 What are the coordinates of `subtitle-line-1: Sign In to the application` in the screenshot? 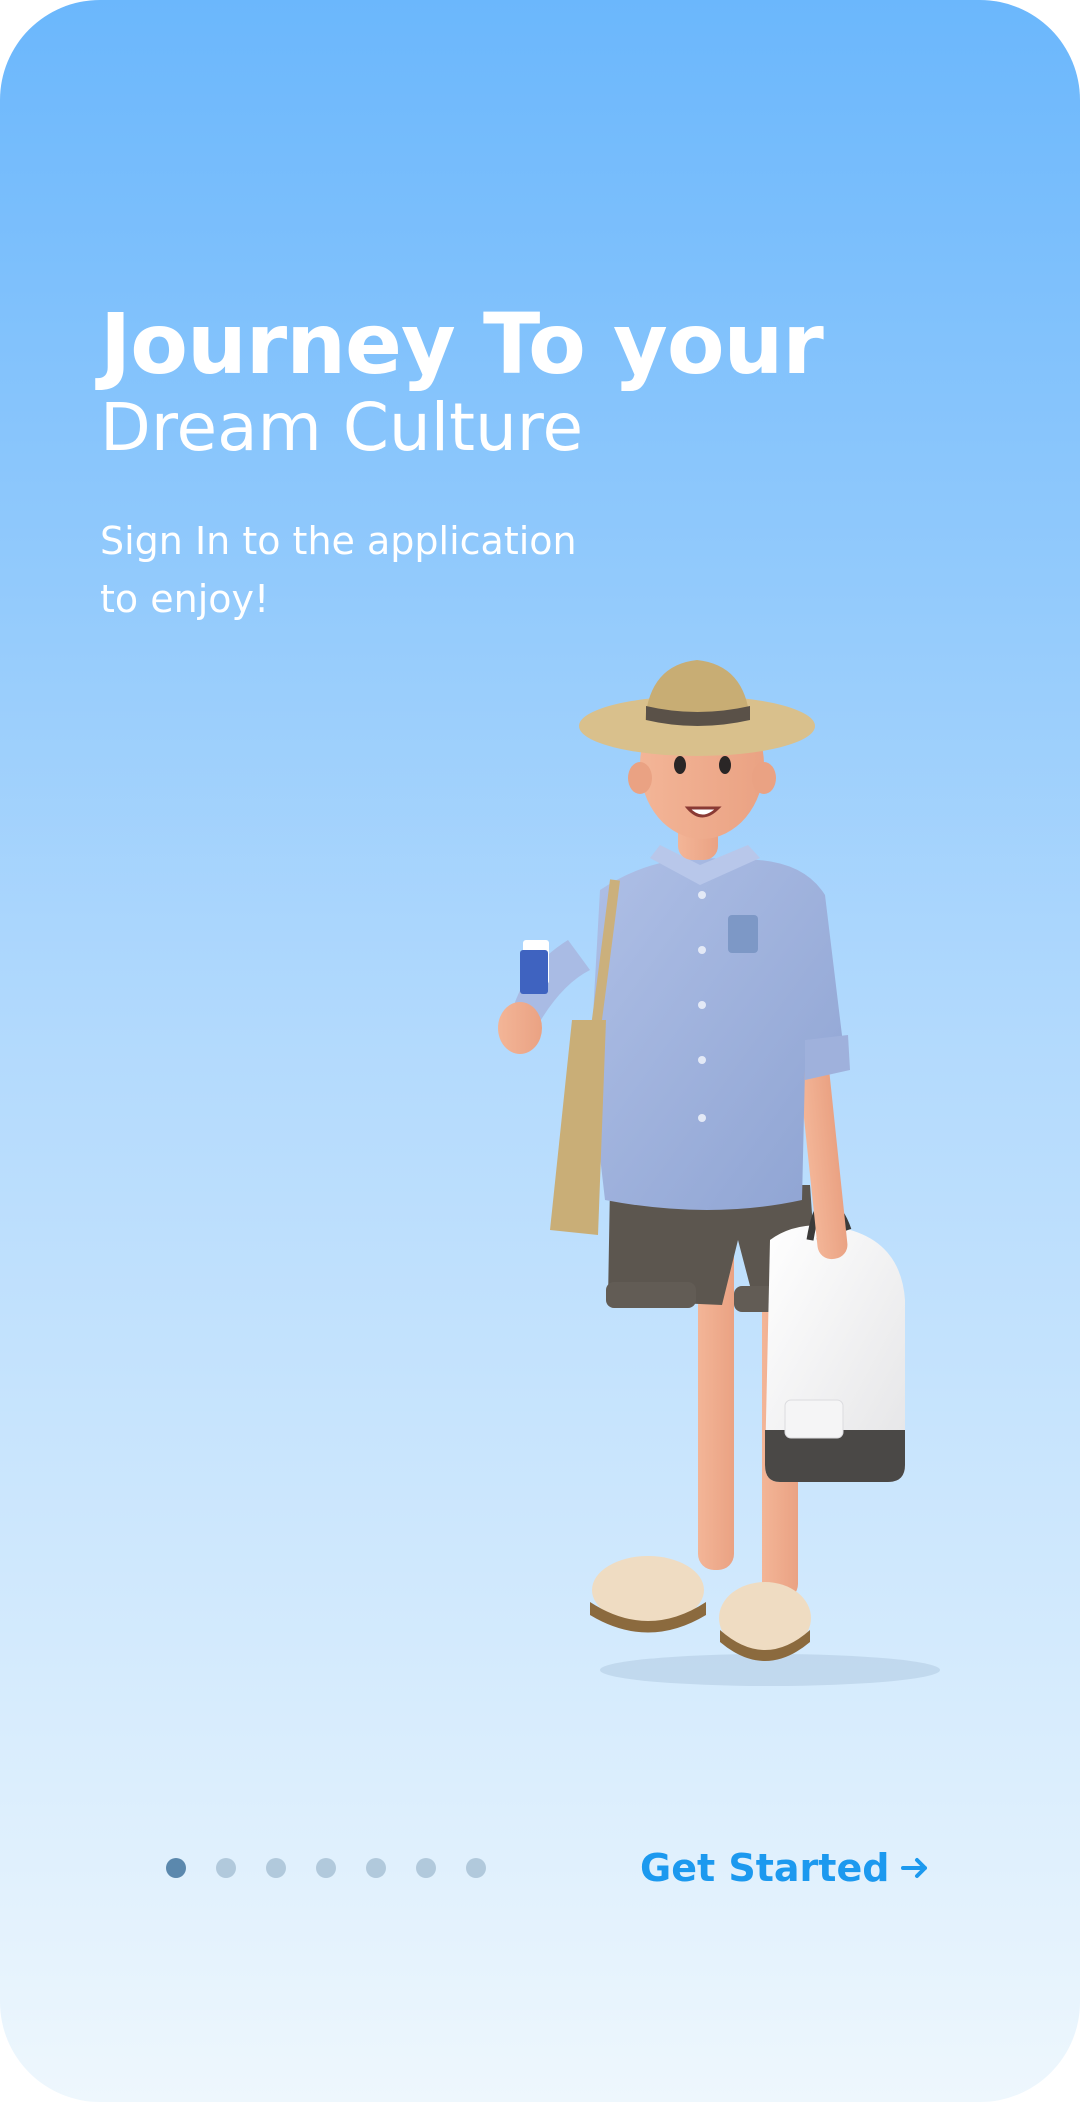 It's located at (338, 541).